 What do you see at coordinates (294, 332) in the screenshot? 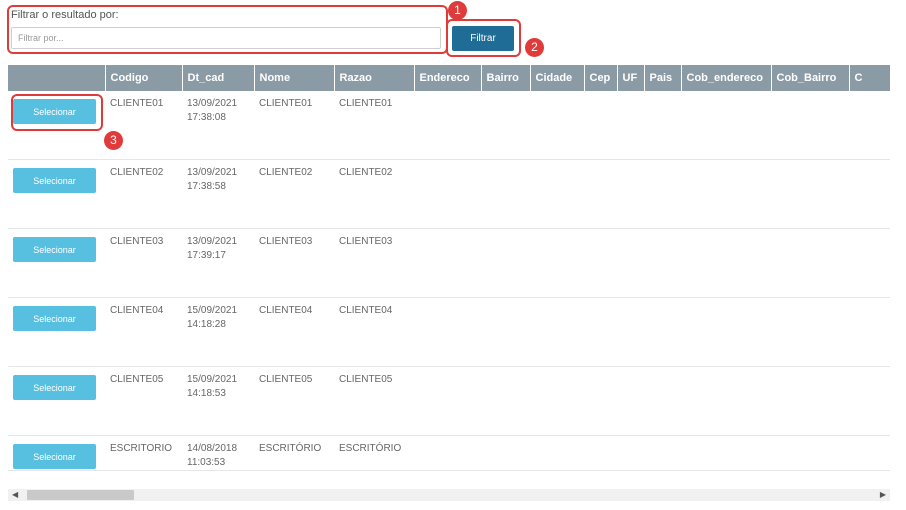
I see `nome-cell: CLIENTE04` at bounding box center [294, 332].